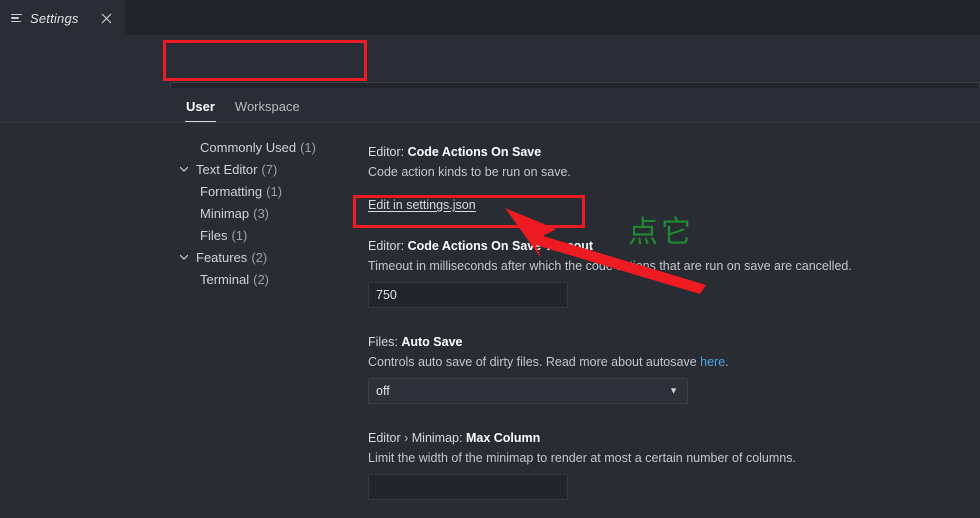 The width and height of the screenshot is (980, 518). I want to click on setting-subcategory: Minimap:, so click(438, 438).